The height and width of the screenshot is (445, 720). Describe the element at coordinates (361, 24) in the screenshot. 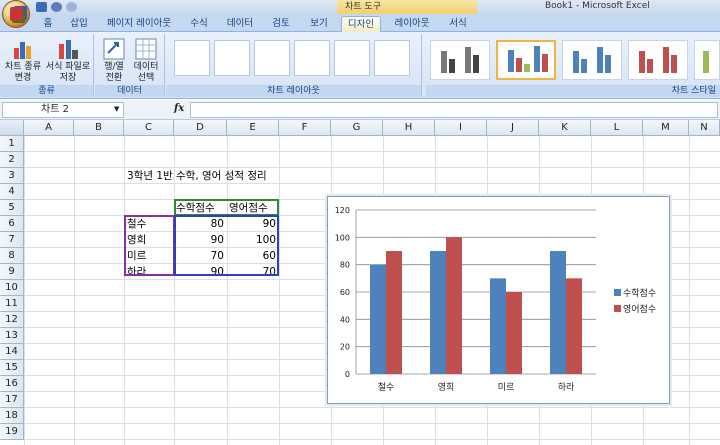

I see `tab-design: 디자인` at that location.